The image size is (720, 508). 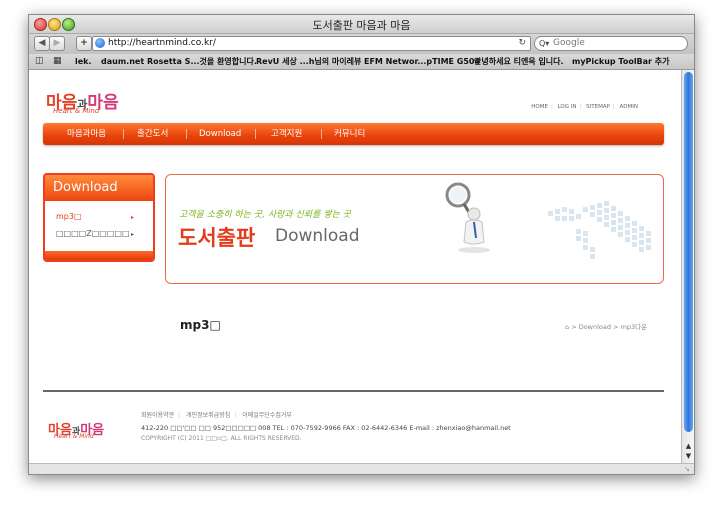 What do you see at coordinates (621, 61) in the screenshot?
I see `bookmark-item: myPickup ToolBar 추가` at bounding box center [621, 61].